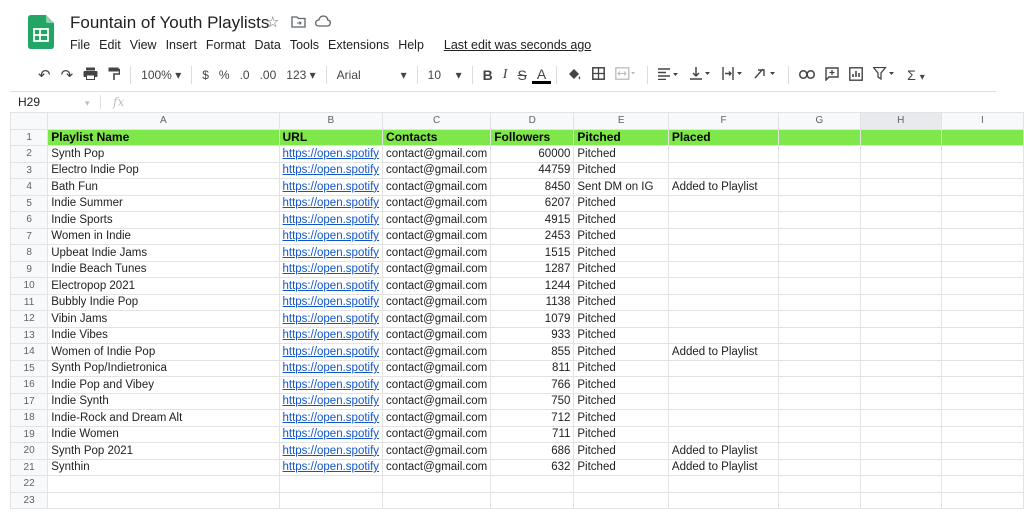 The height and width of the screenshot is (531, 1024). What do you see at coordinates (161, 75) in the screenshot?
I see `zoom-select: 100% ▾` at bounding box center [161, 75].